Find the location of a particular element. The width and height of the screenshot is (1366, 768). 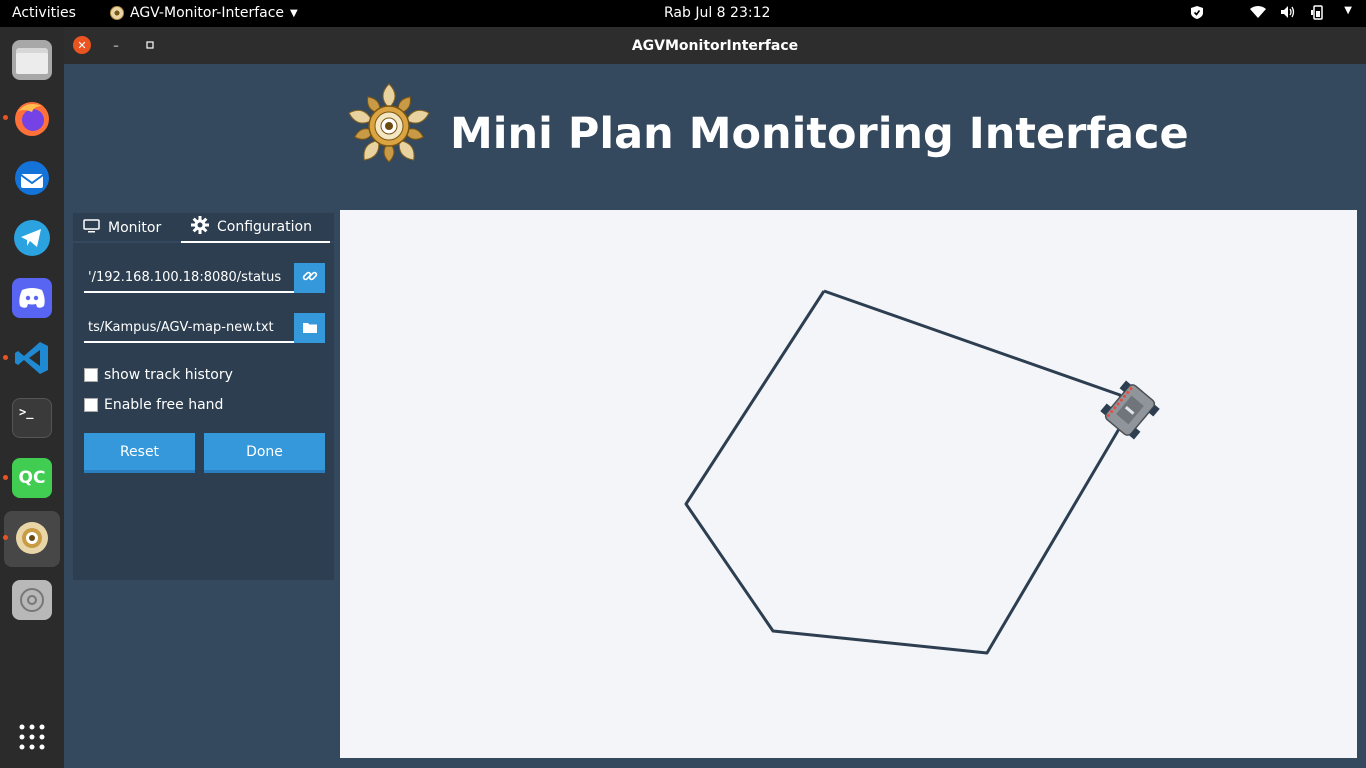

show-track-history-checkbox: show track history is located at coordinates (158, 375).